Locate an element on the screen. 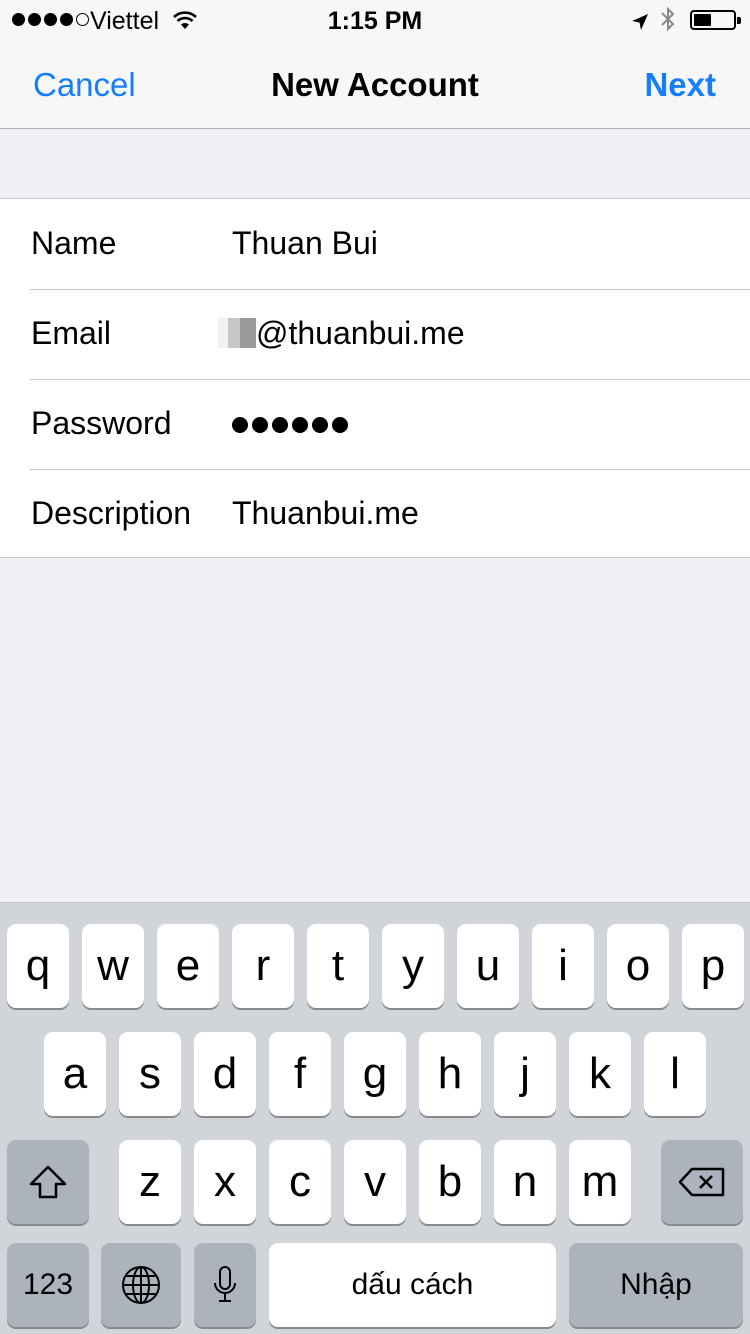 This screenshot has height=1334, width=750. description-row: Description Thuanbui.me is located at coordinates (375, 514).